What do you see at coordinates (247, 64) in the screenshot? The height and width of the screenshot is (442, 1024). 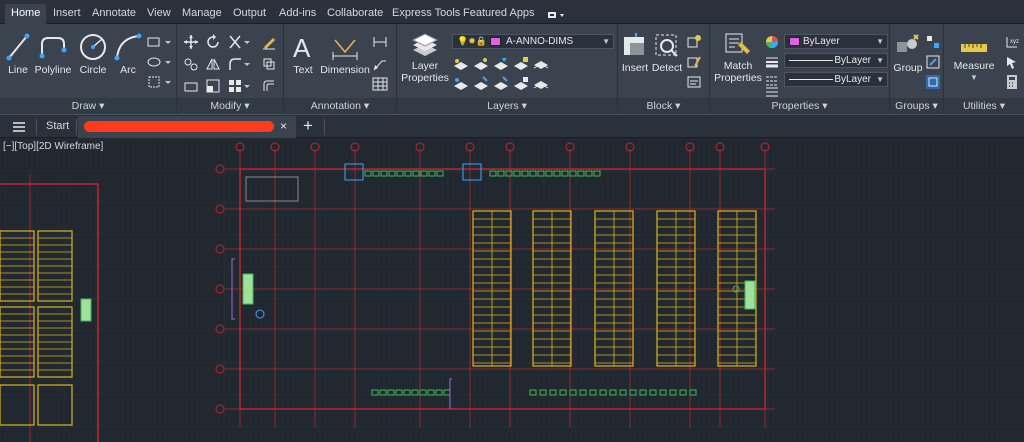 I see `fillet-dropdown-icon` at bounding box center [247, 64].